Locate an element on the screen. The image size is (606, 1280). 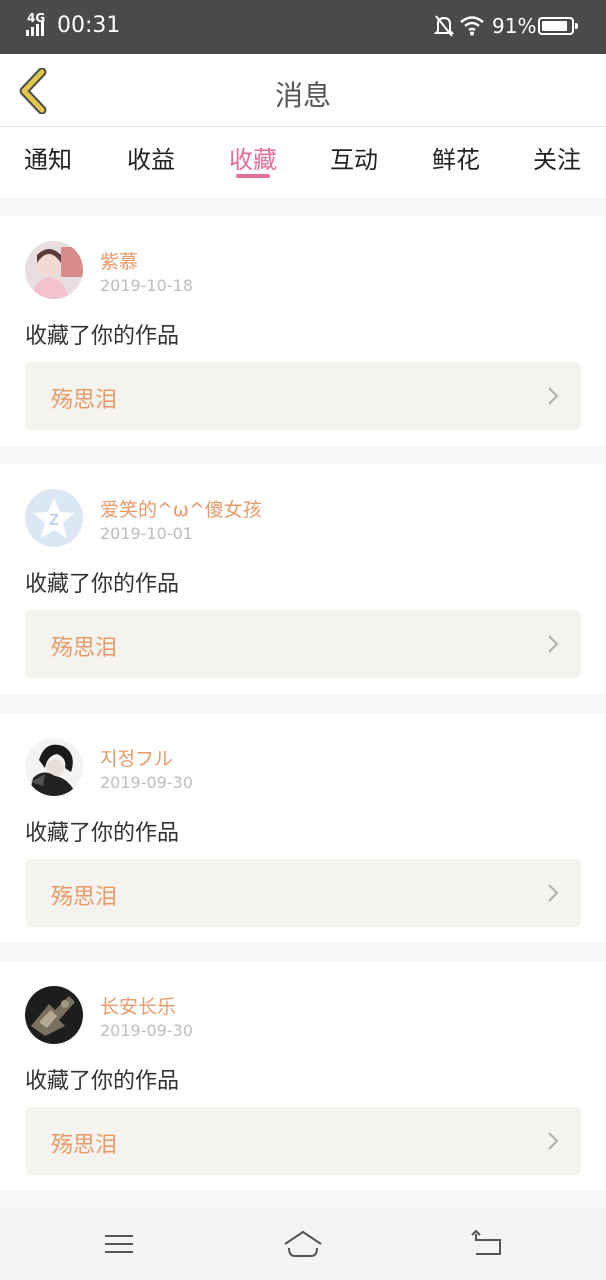
active-tab-indicator is located at coordinates (253, 176).